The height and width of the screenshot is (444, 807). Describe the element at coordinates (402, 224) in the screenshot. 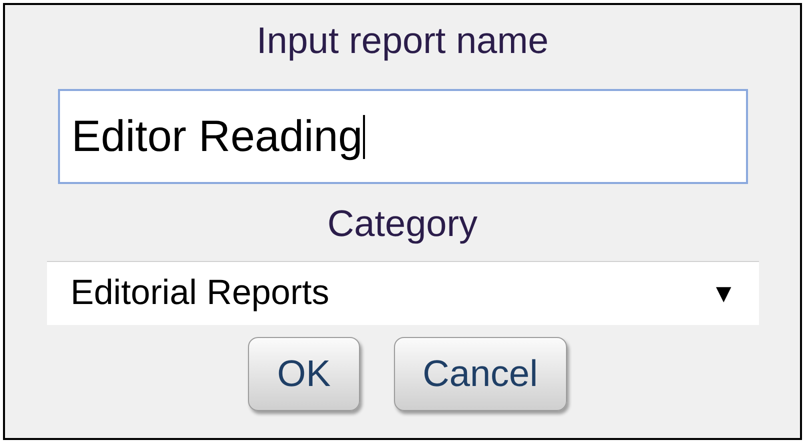

I see `category-label: Category` at that location.